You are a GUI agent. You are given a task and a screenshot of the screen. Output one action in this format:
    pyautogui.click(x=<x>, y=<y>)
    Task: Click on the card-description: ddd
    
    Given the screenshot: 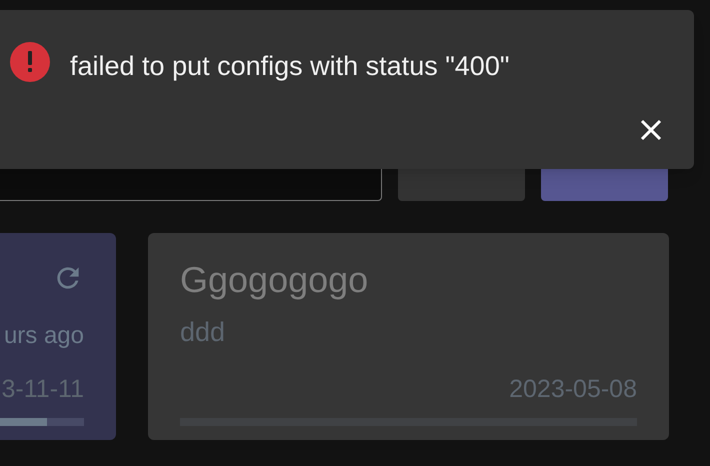 What is the action you would take?
    pyautogui.click(x=203, y=332)
    